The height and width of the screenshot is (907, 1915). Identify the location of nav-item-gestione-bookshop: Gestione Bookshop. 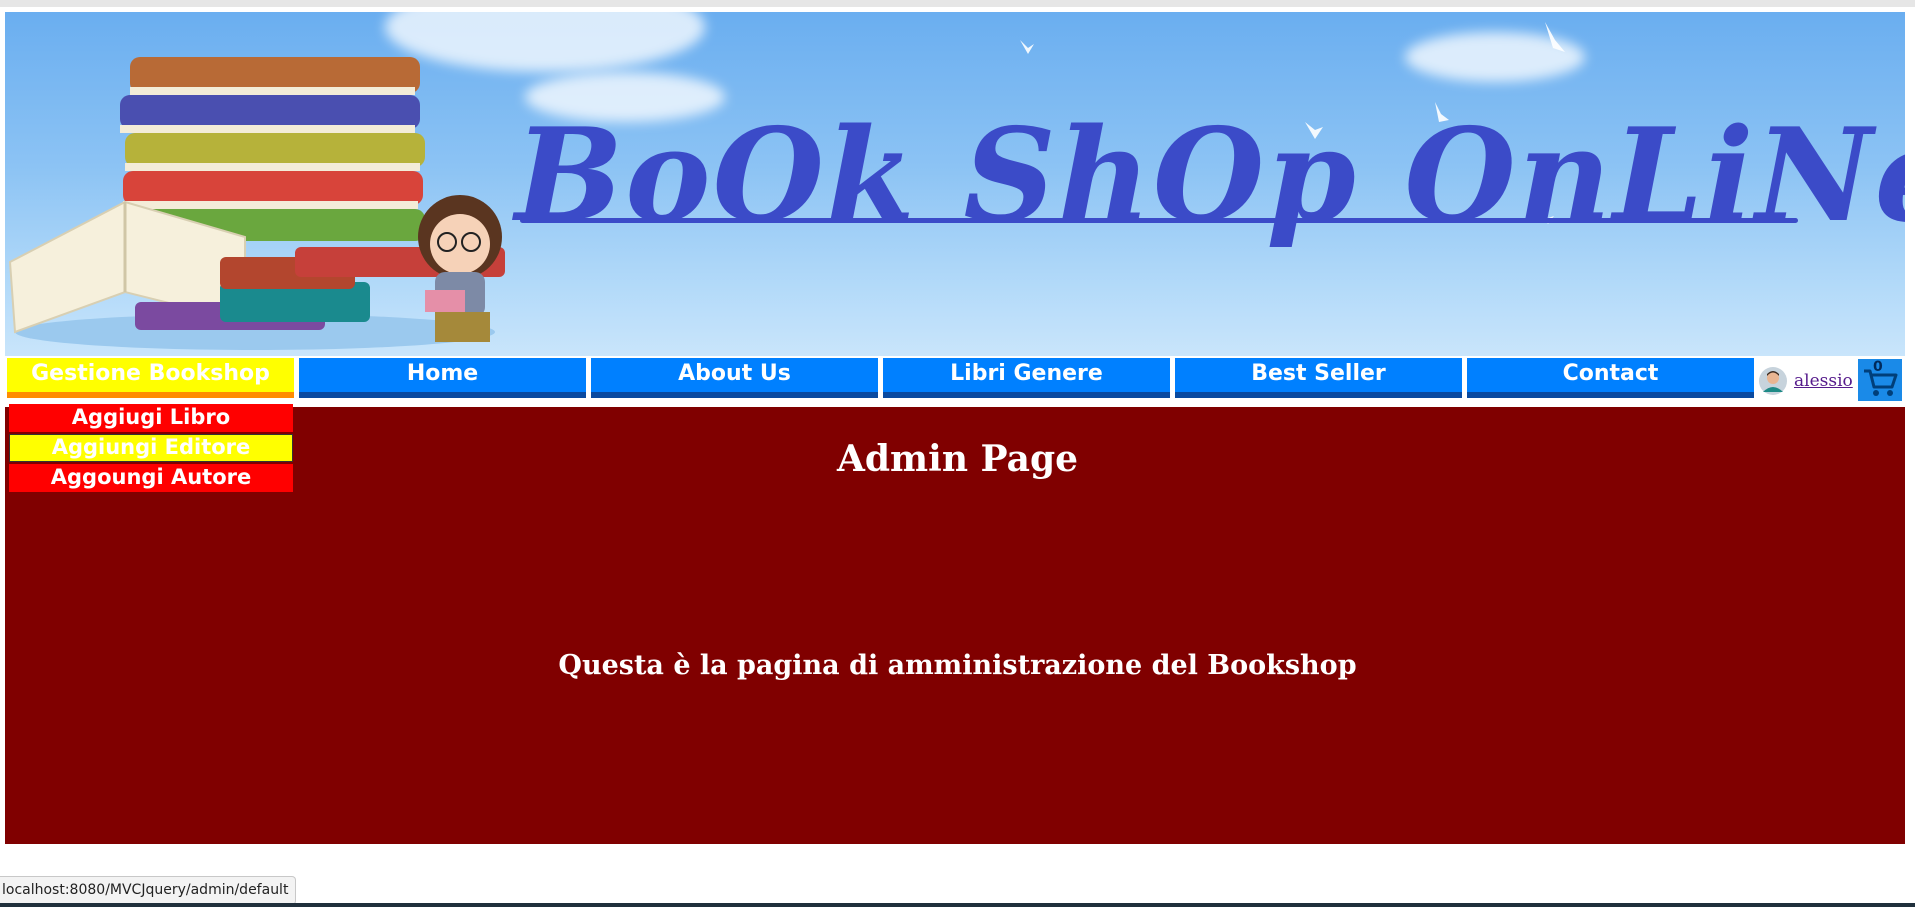
(150, 378).